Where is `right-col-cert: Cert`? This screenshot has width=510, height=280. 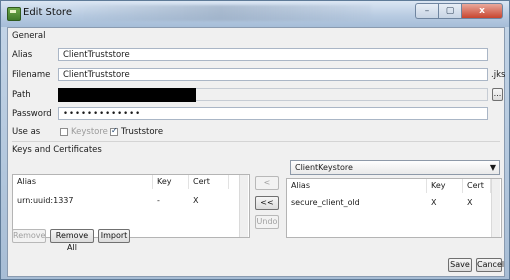
right-col-cert: Cert is located at coordinates (477, 186).